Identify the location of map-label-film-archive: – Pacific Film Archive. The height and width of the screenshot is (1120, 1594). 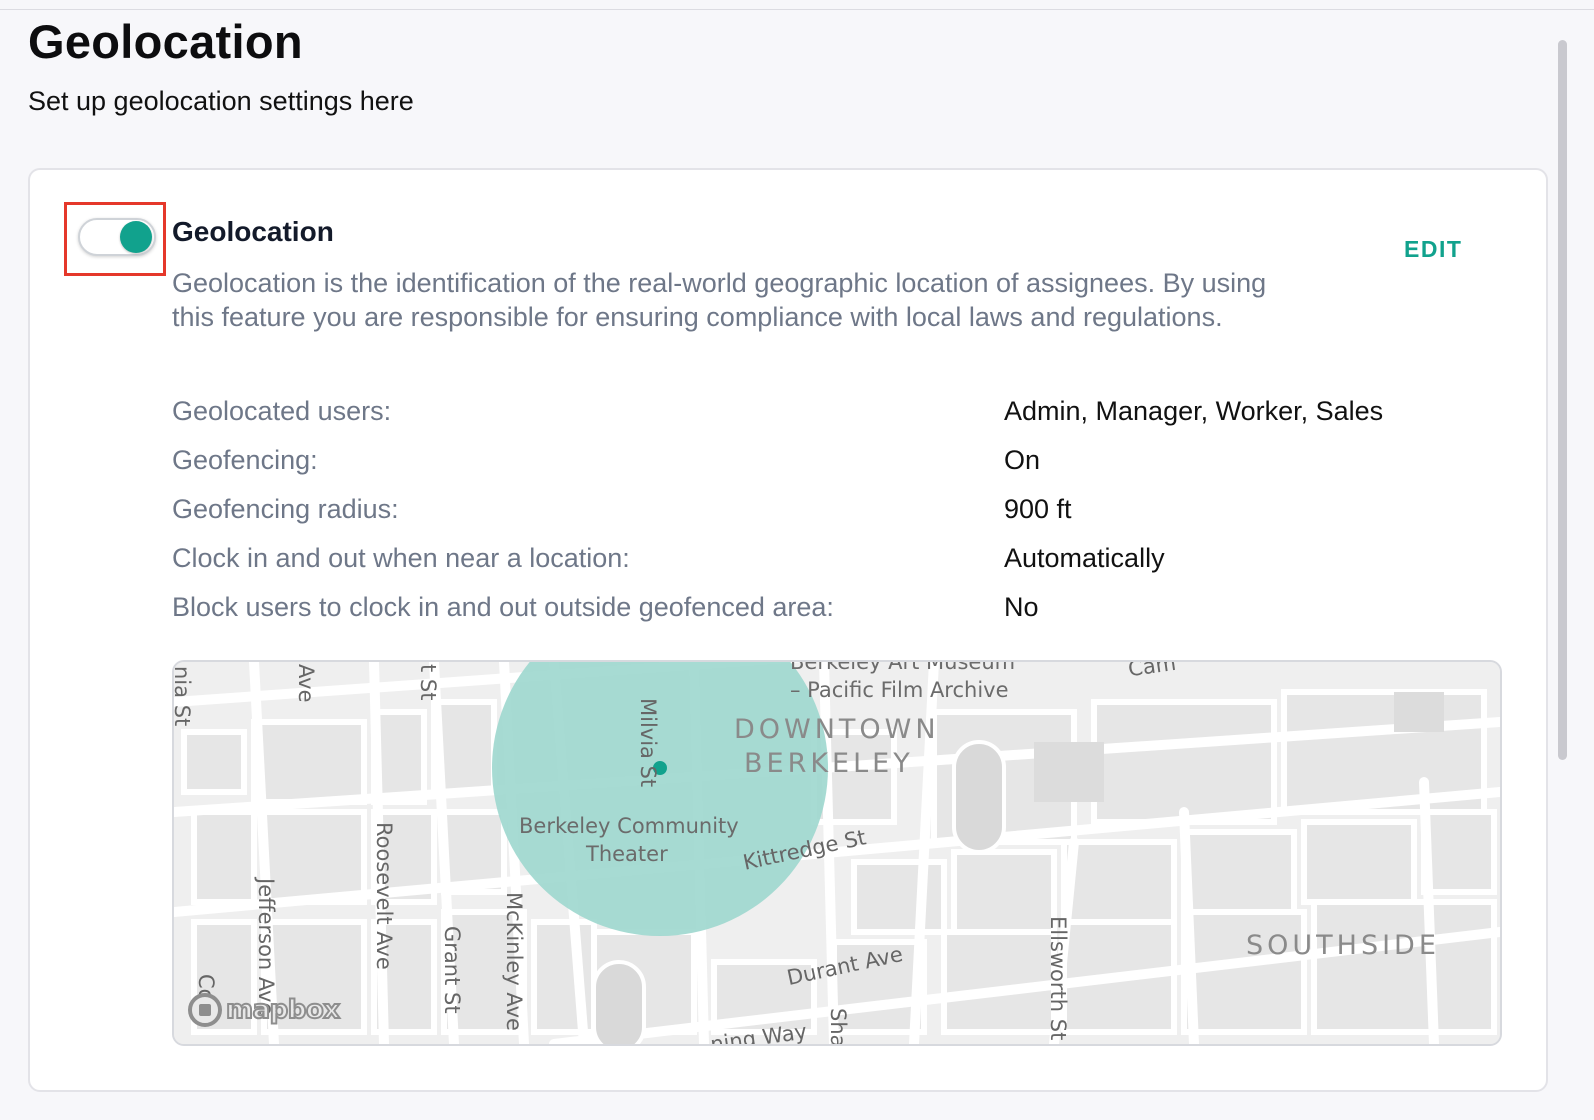
(899, 690).